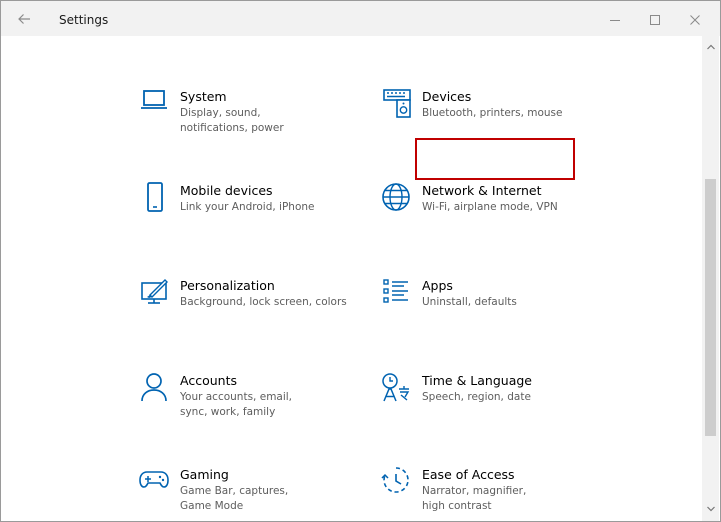  I want to click on chevron-down-icon, so click(710, 509).